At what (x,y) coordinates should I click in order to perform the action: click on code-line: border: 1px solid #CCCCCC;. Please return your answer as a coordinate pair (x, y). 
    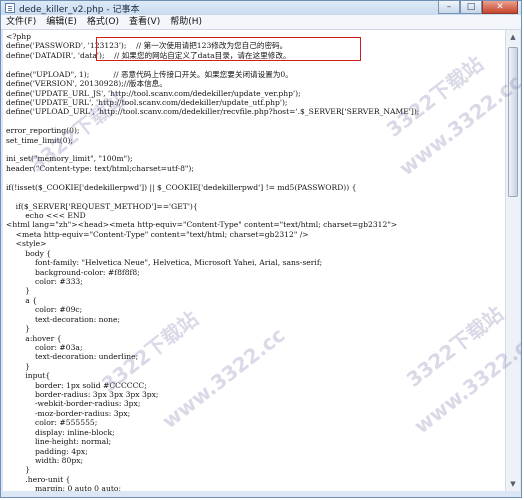
    Looking at the image, I should click on (76, 385).